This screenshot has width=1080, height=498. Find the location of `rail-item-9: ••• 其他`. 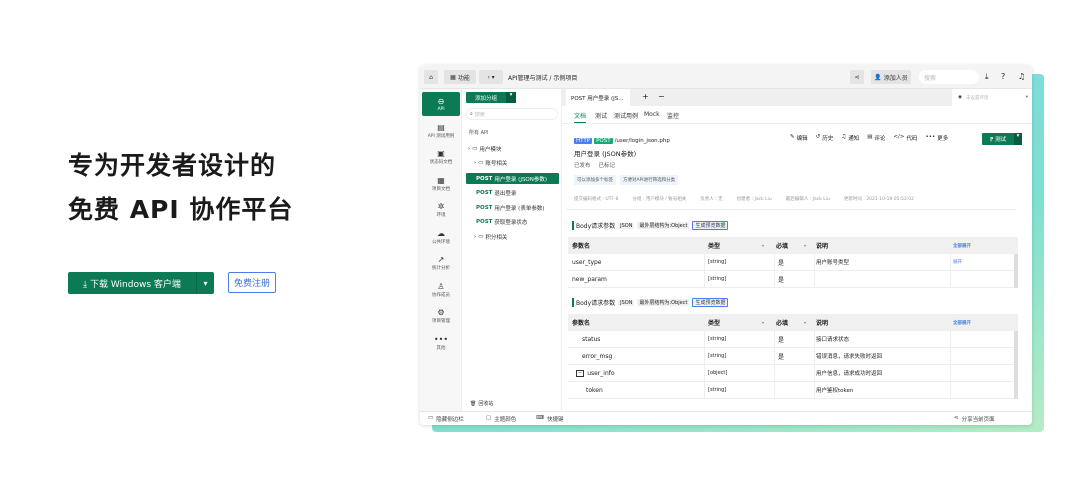

rail-item-9: ••• 其他 is located at coordinates (441, 343).